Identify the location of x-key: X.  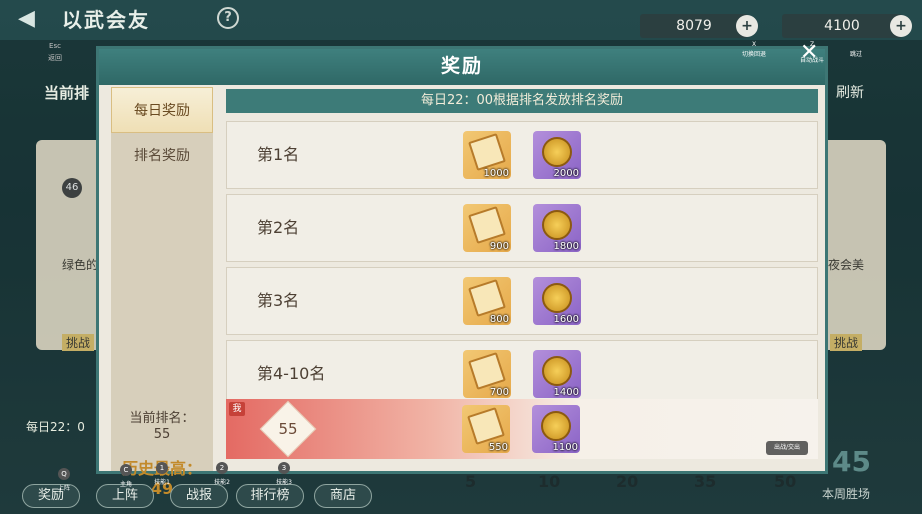
(754, 44).